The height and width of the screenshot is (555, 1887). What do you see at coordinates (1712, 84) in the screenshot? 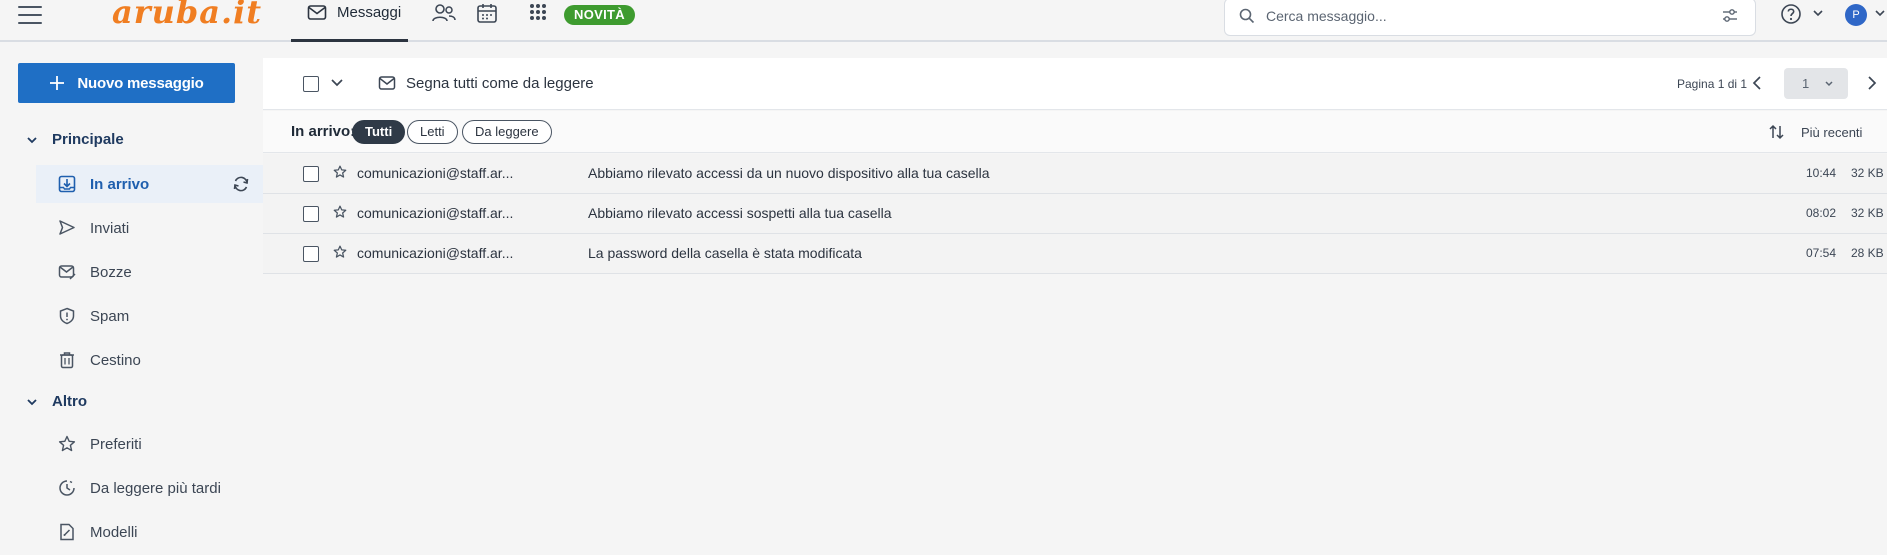
I see `pagination-text: Pagina 1 di 1` at bounding box center [1712, 84].